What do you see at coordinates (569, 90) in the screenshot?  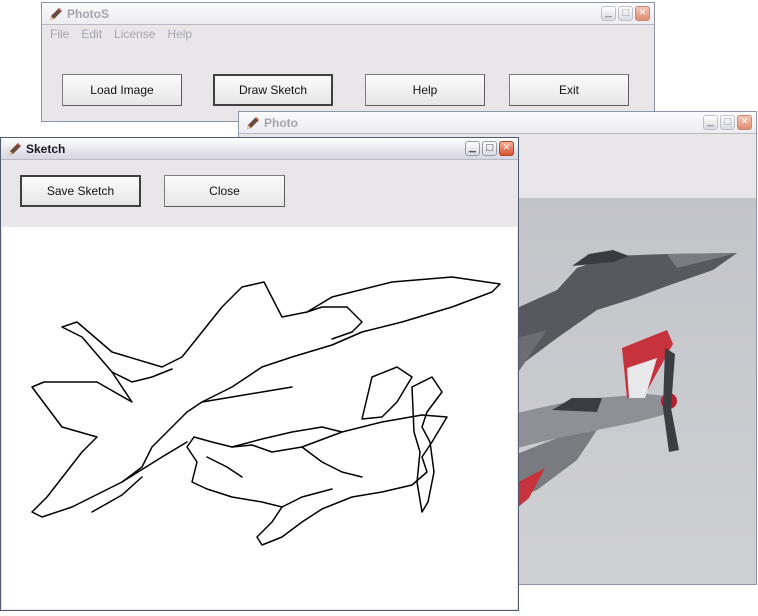 I see `exit-button: Exit` at bounding box center [569, 90].